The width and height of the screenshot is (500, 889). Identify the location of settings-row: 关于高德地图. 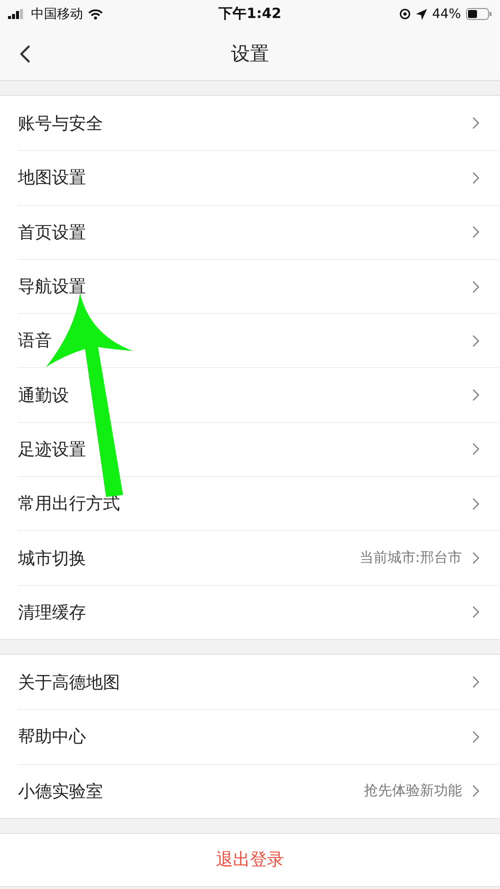
(259, 682).